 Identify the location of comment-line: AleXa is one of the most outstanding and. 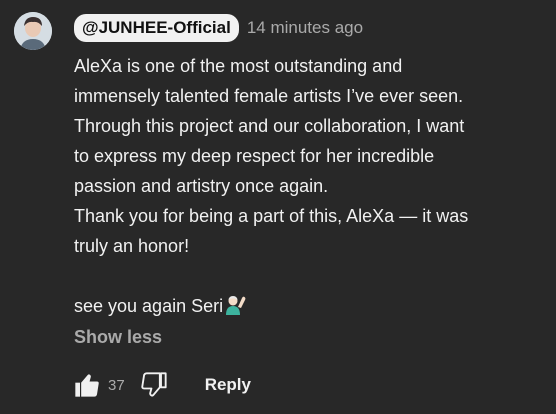
(238, 66).